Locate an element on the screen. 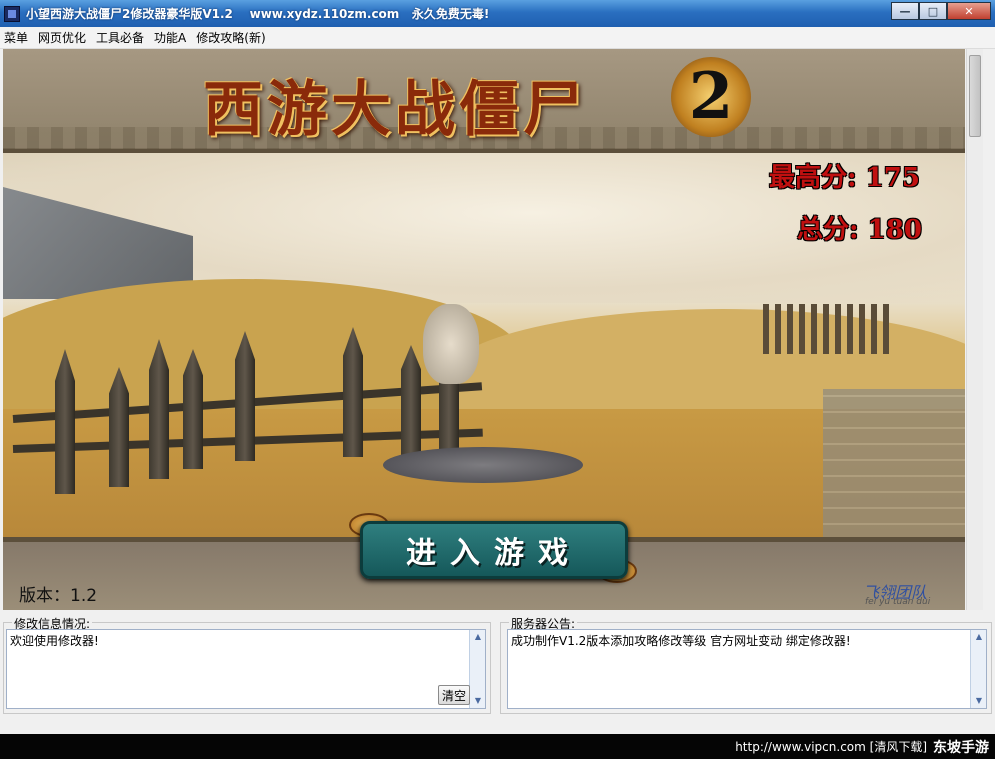 This screenshot has height=759, width=995. info-group: 修改信息情况: 欢迎使用修改器! ▲ ▼ 清空 is located at coordinates (247, 664).